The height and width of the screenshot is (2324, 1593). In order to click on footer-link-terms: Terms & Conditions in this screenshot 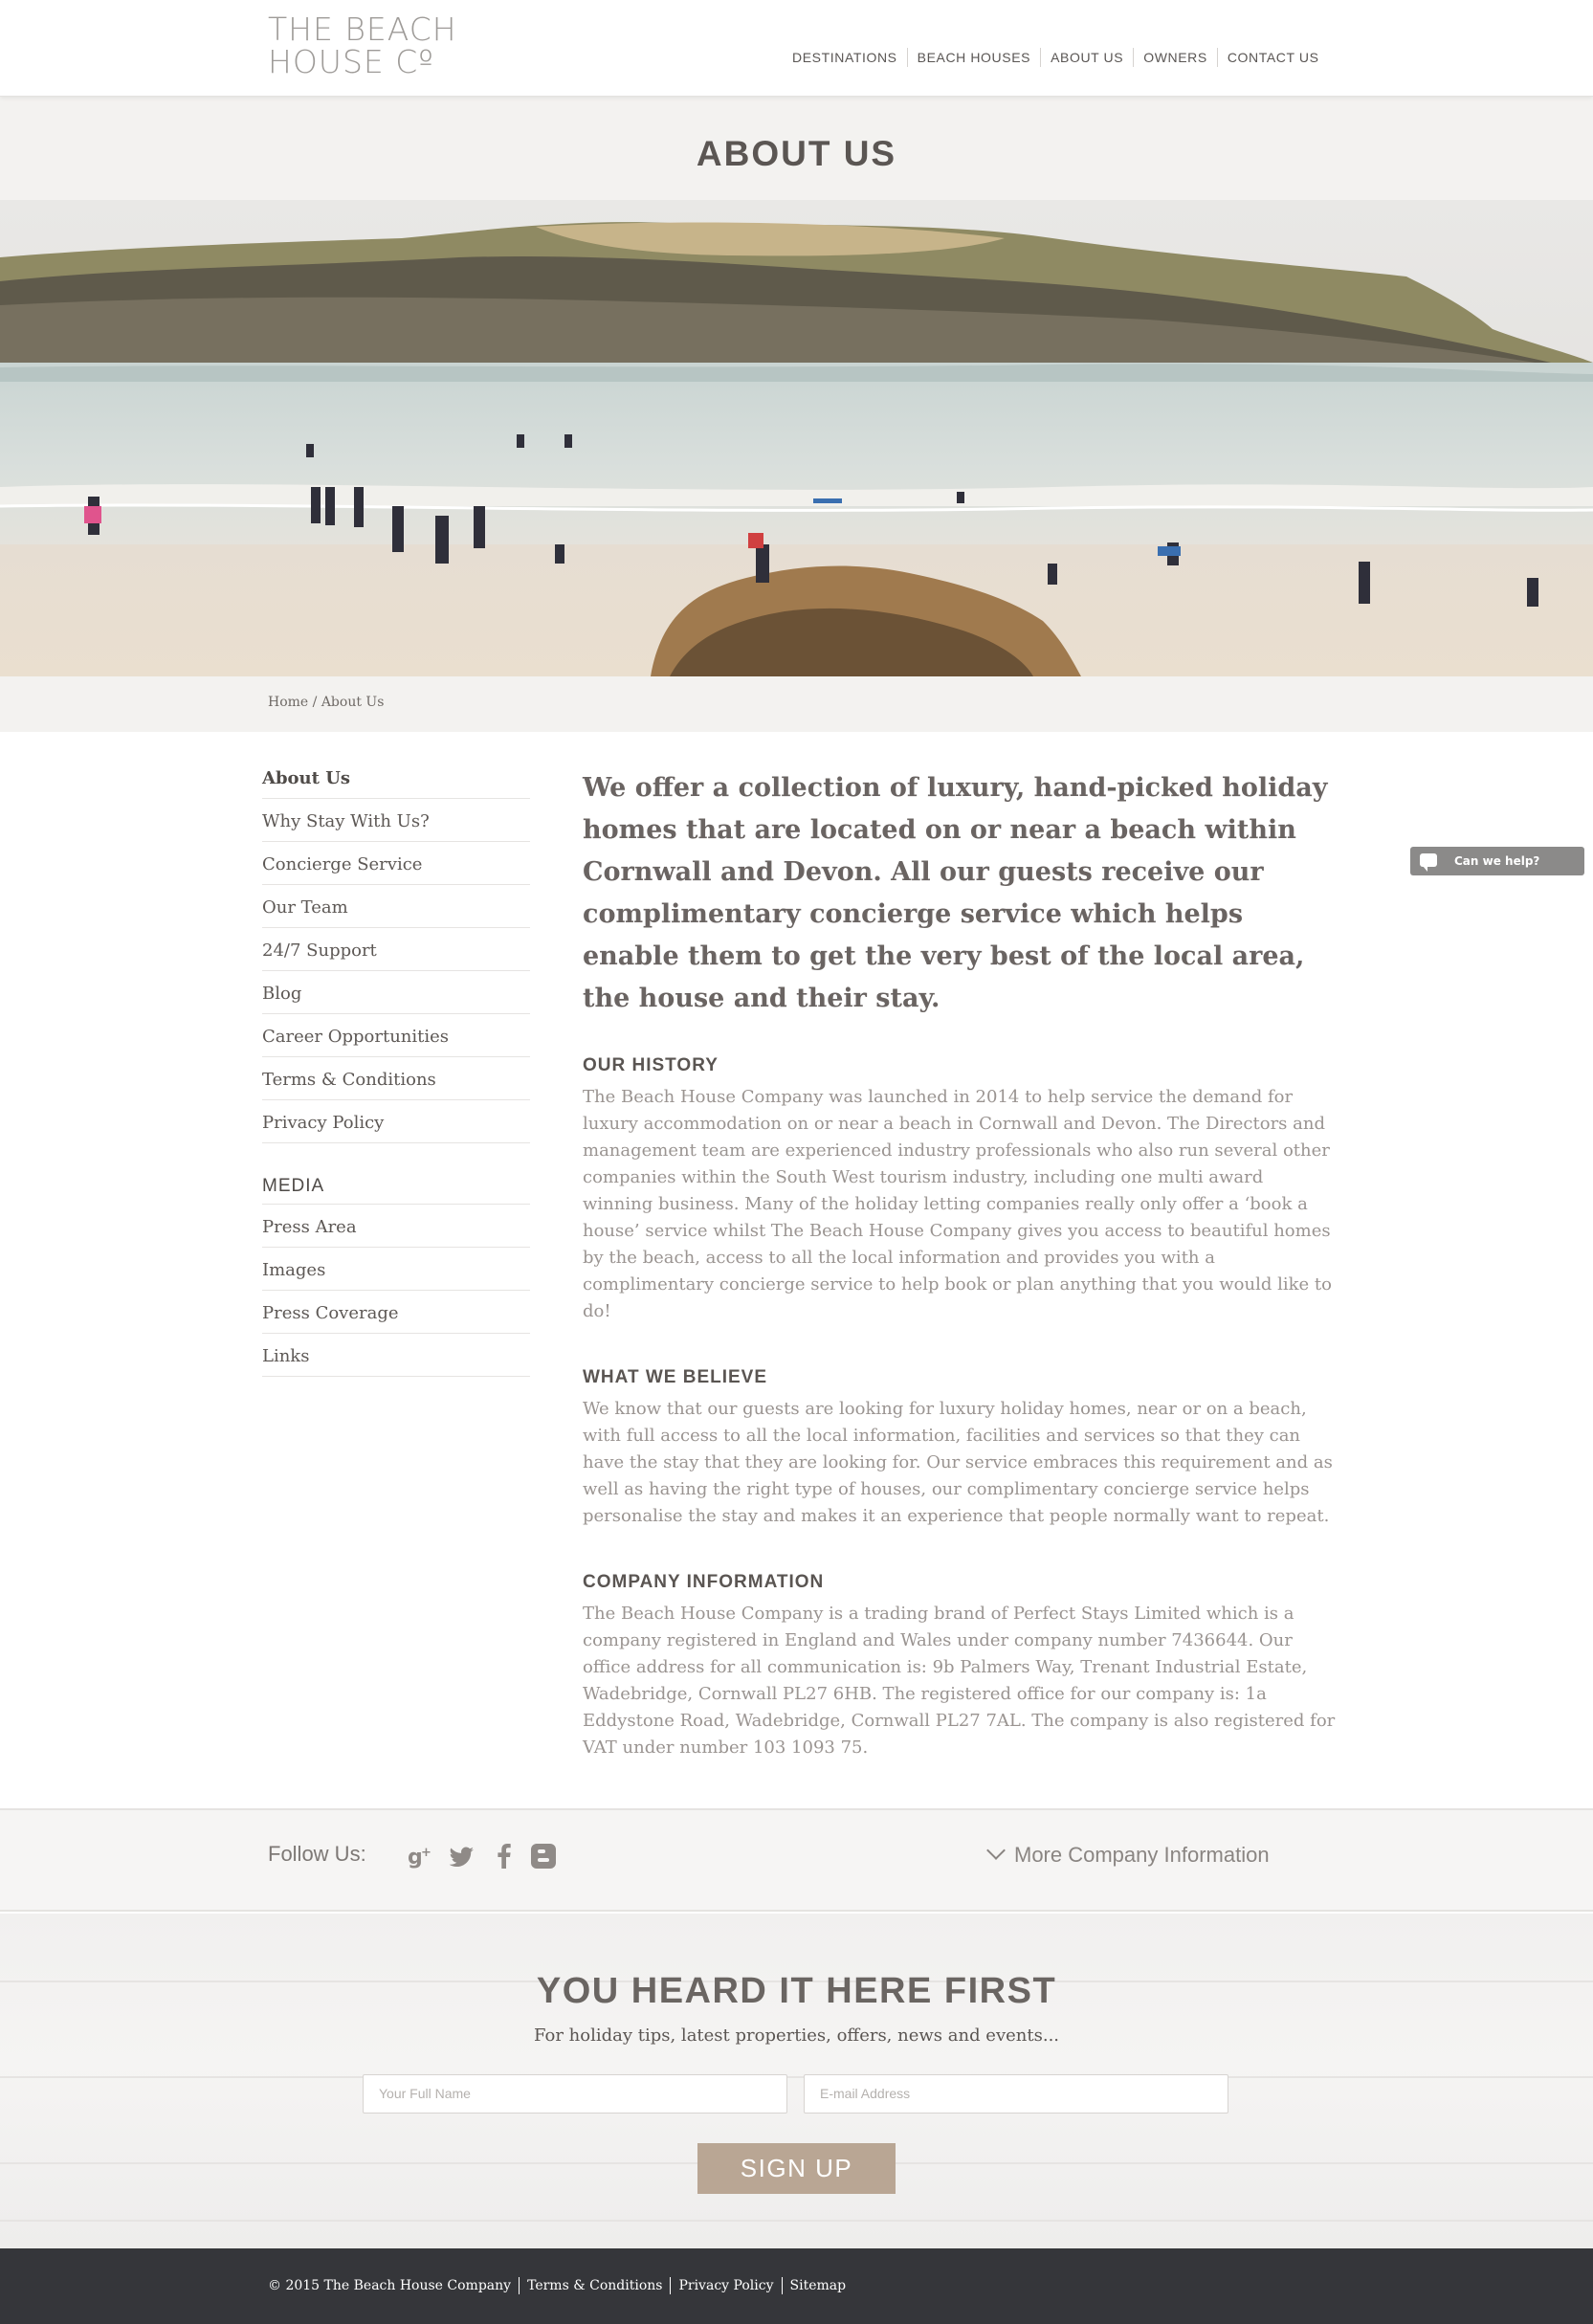, I will do `click(594, 2285)`.